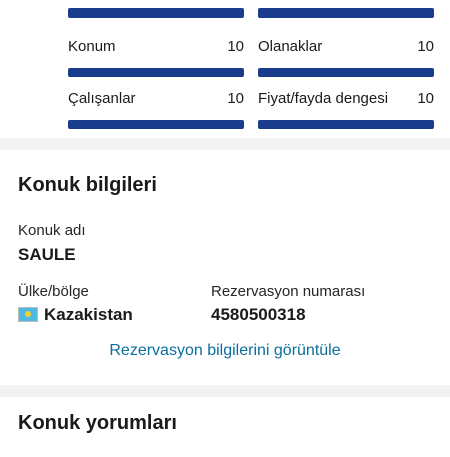 The width and height of the screenshot is (450, 457). What do you see at coordinates (290, 46) in the screenshot?
I see `score-label: Olanaklar` at bounding box center [290, 46].